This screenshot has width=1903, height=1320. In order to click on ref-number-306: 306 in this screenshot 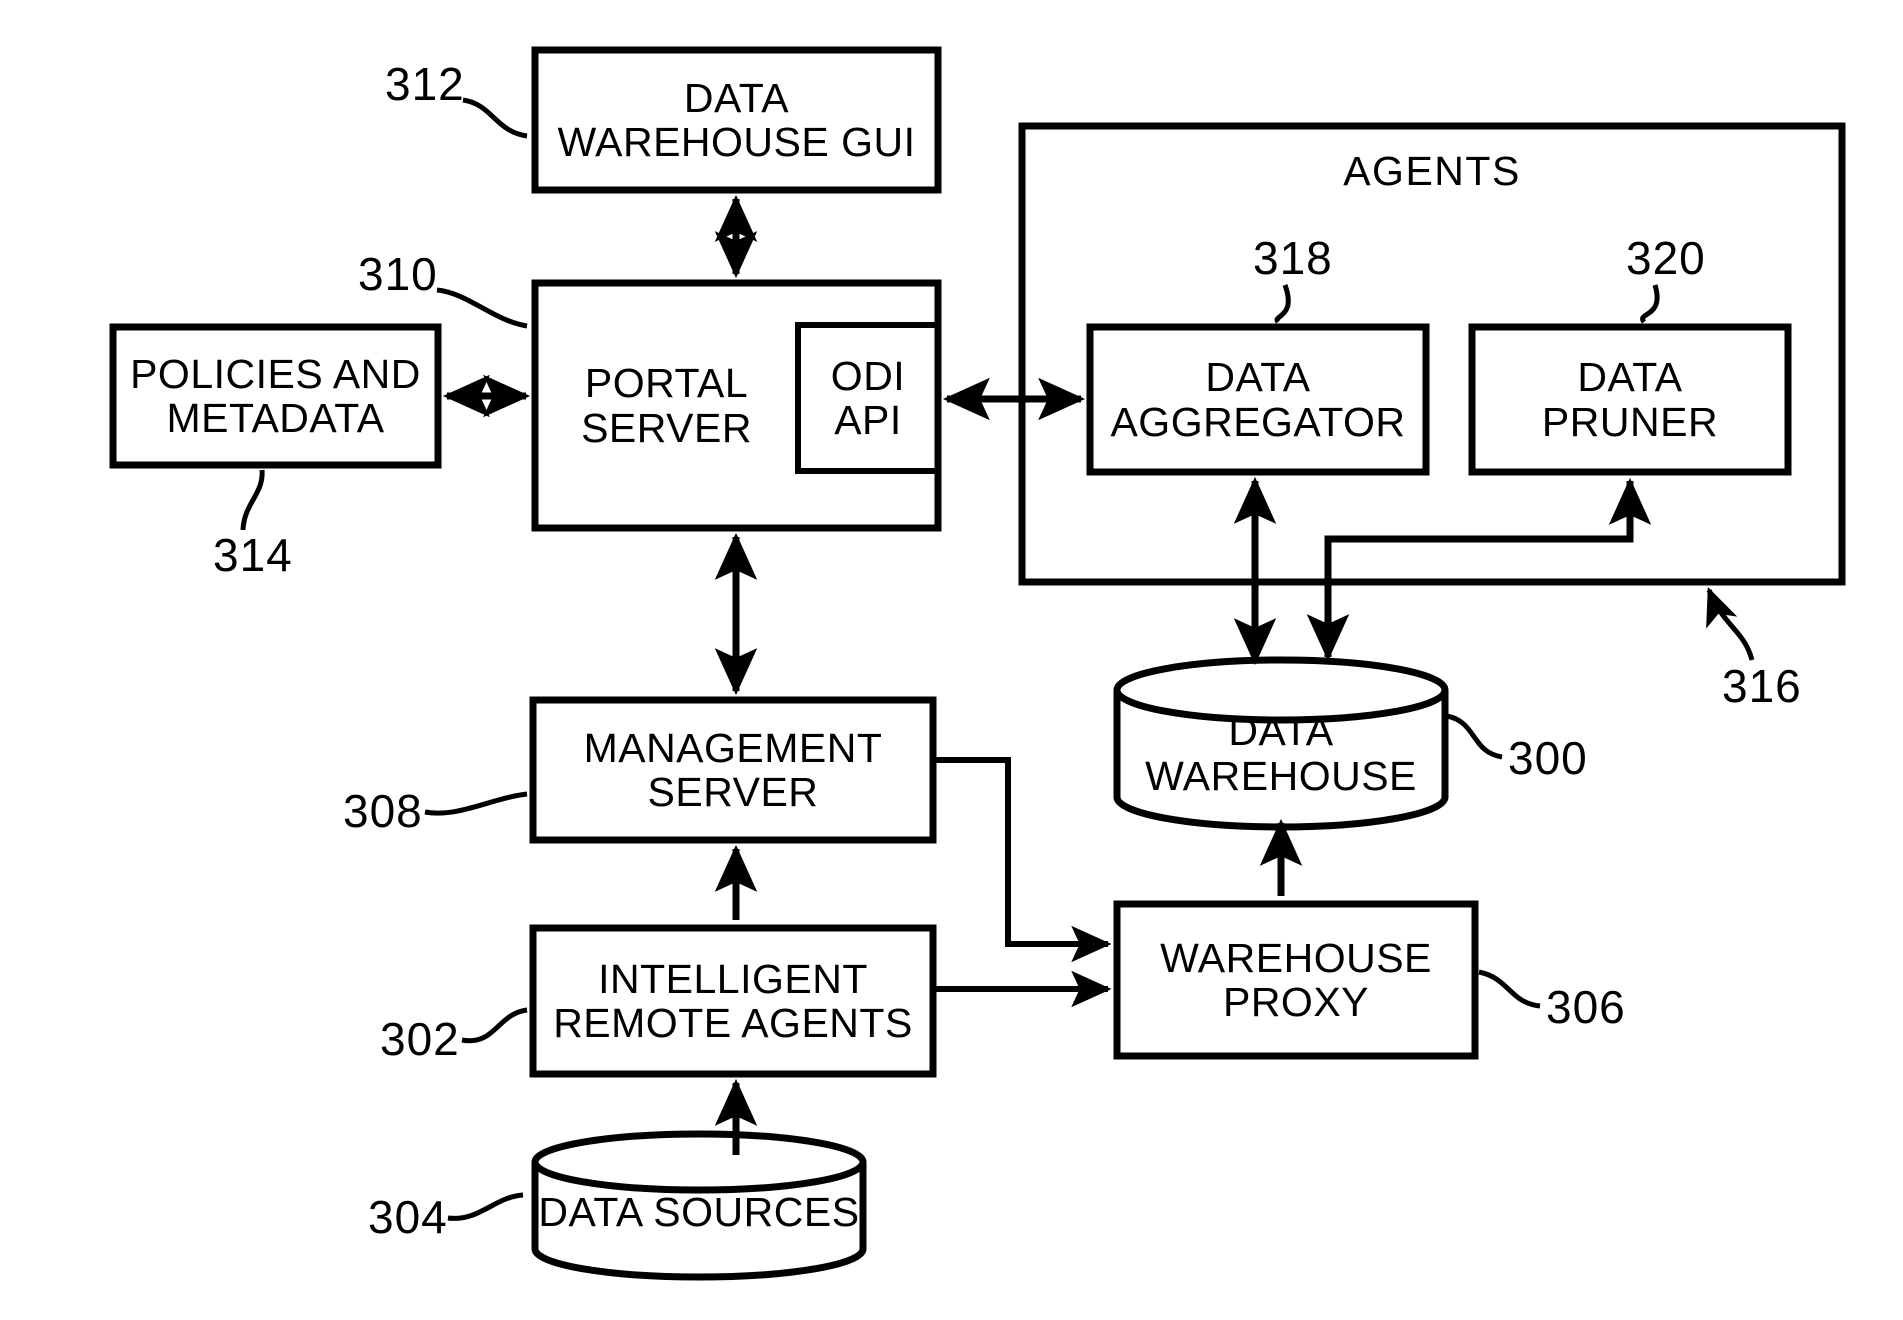, I will do `click(1586, 1007)`.